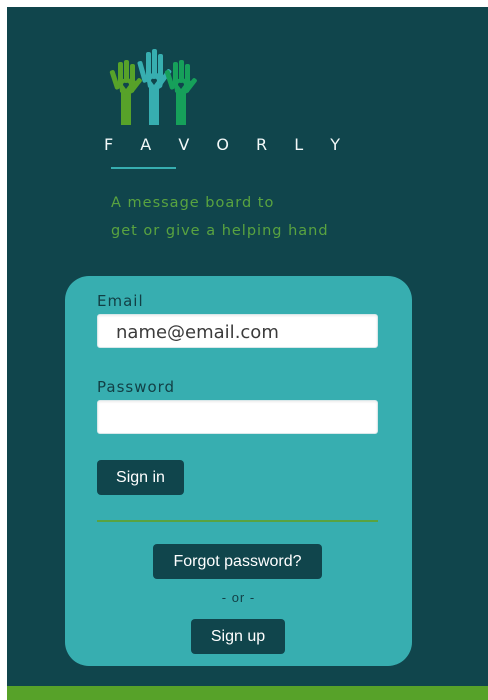  What do you see at coordinates (237, 561) in the screenshot?
I see `forgot-password-button: Forgot password?` at bounding box center [237, 561].